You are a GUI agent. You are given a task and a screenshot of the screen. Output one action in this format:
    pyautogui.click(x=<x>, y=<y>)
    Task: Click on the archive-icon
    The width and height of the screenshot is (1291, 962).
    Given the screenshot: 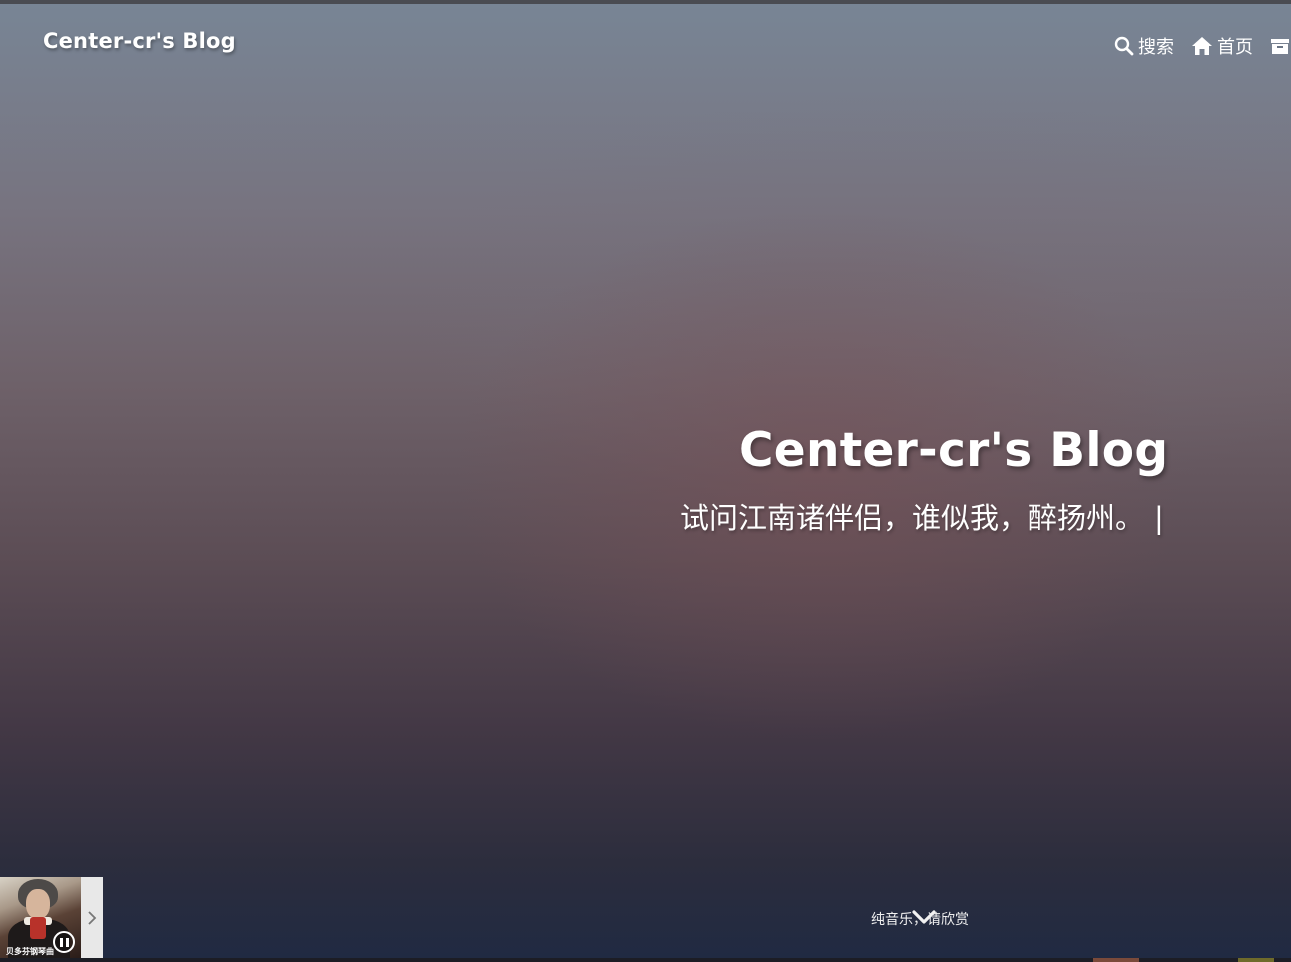 What is the action you would take?
    pyautogui.click(x=1280, y=46)
    